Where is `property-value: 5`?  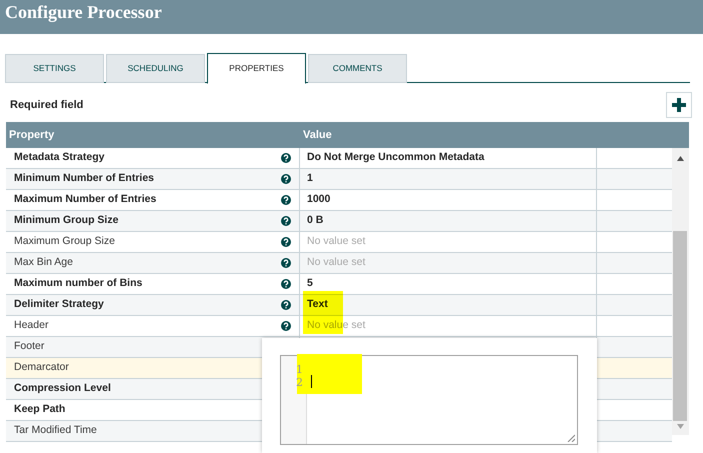 property-value: 5 is located at coordinates (310, 284).